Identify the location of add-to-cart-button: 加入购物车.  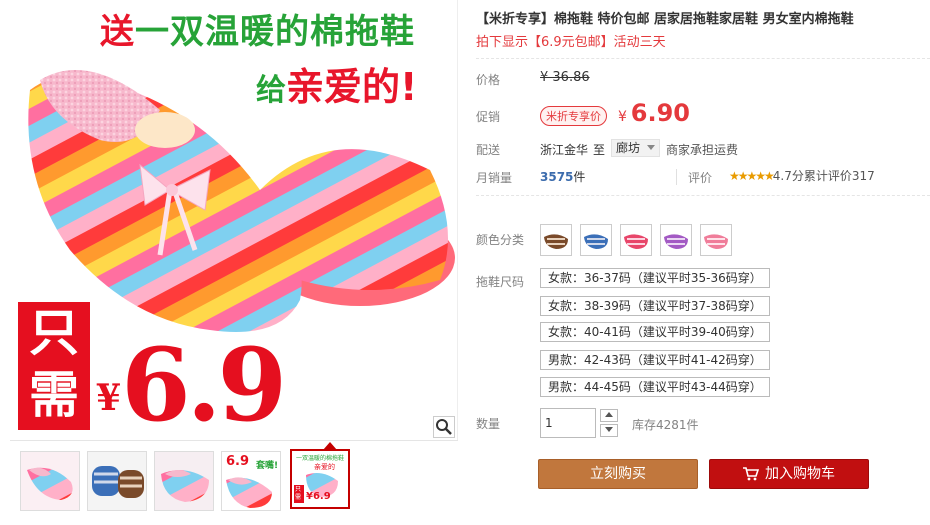
(789, 474).